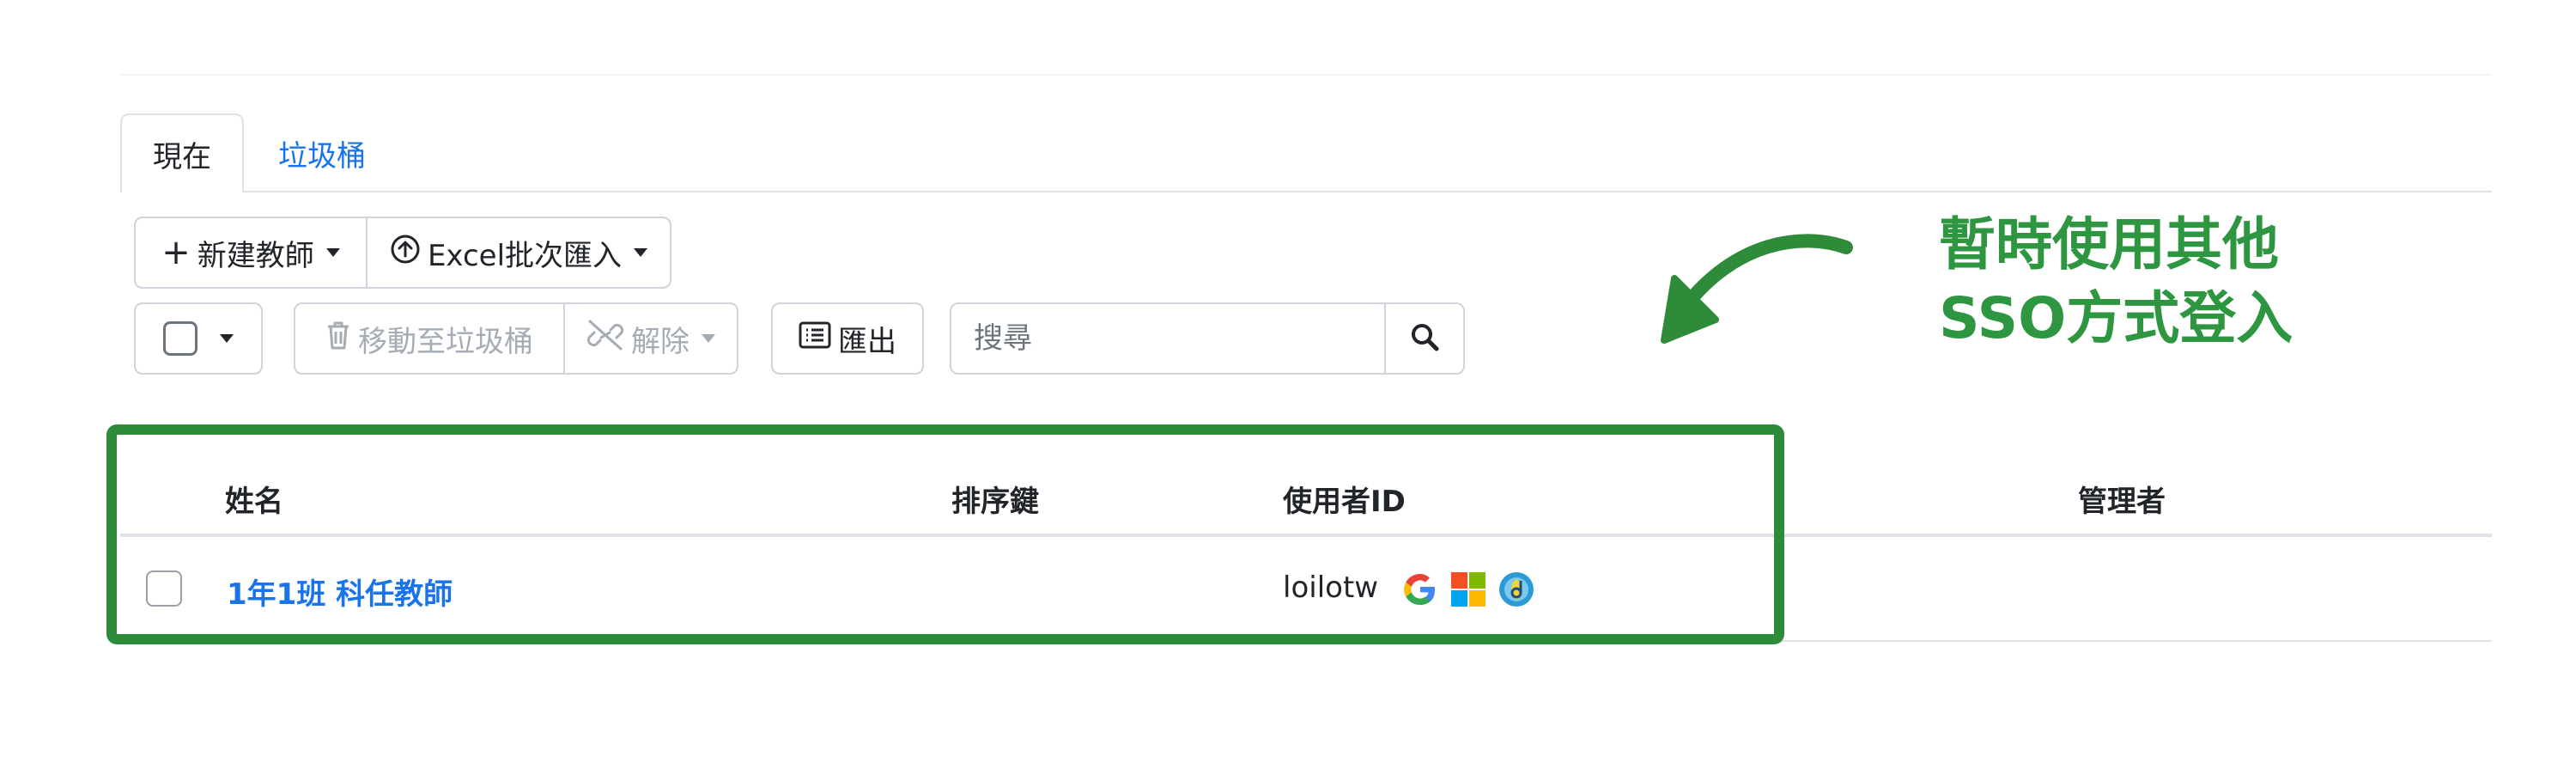 The image size is (2576, 781). I want to click on export-button-inner: 匯出, so click(847, 339).